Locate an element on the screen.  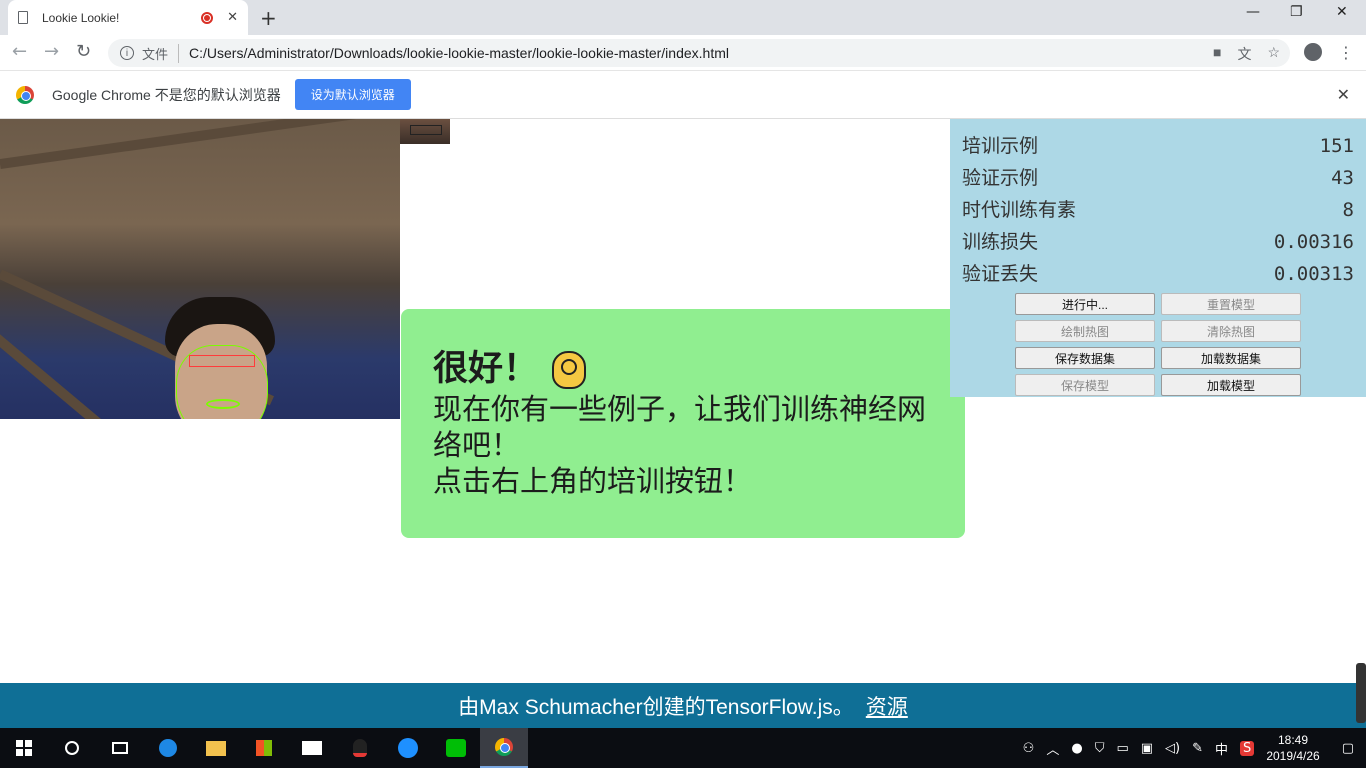
eye-bounding-box is located at coordinates (222, 361).